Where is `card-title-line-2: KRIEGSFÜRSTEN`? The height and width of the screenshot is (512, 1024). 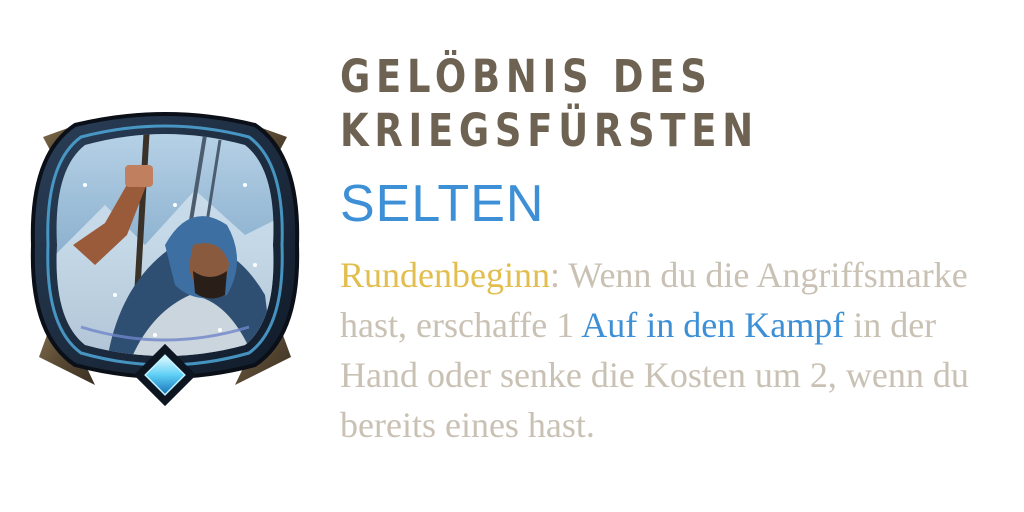
card-title-line-2: KRIEGSFÜRSTEN is located at coordinates (549, 130).